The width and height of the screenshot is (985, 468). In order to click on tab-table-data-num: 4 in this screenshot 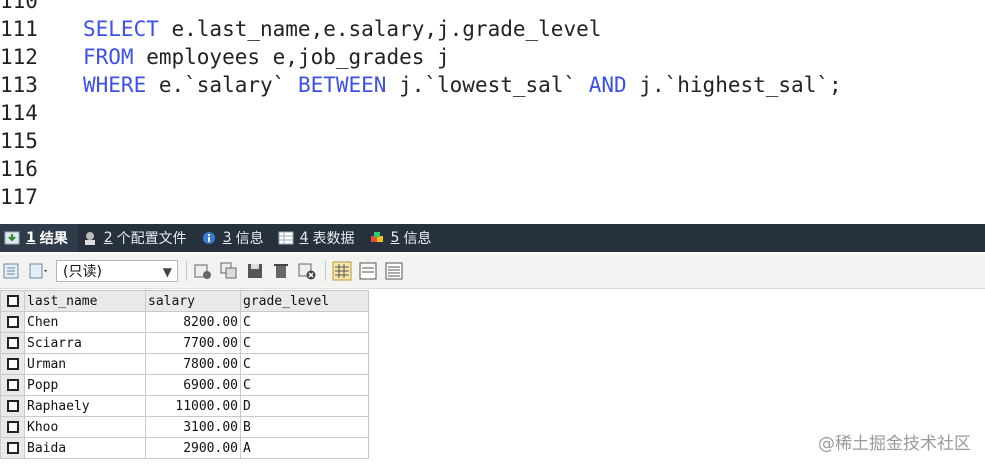, I will do `click(304, 238)`.